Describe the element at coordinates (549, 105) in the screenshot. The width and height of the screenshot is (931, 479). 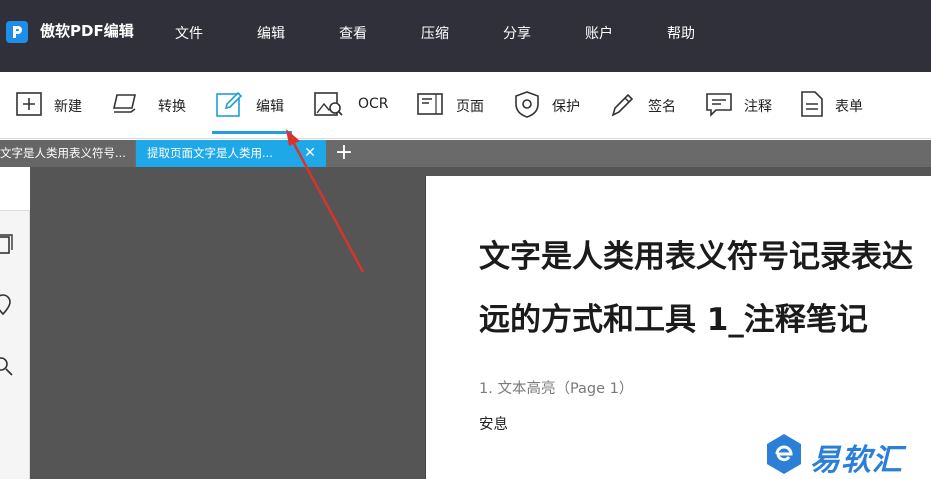
I see `tool-protect-button: 保护` at that location.